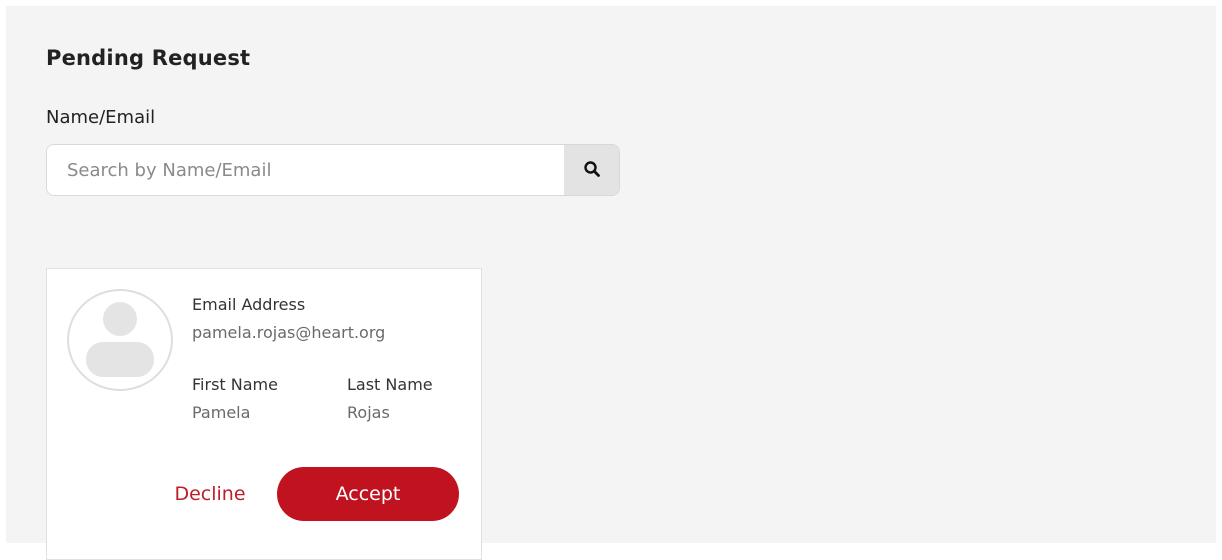 The height and width of the screenshot is (560, 1222). I want to click on page-title: Pending Request, so click(148, 58).